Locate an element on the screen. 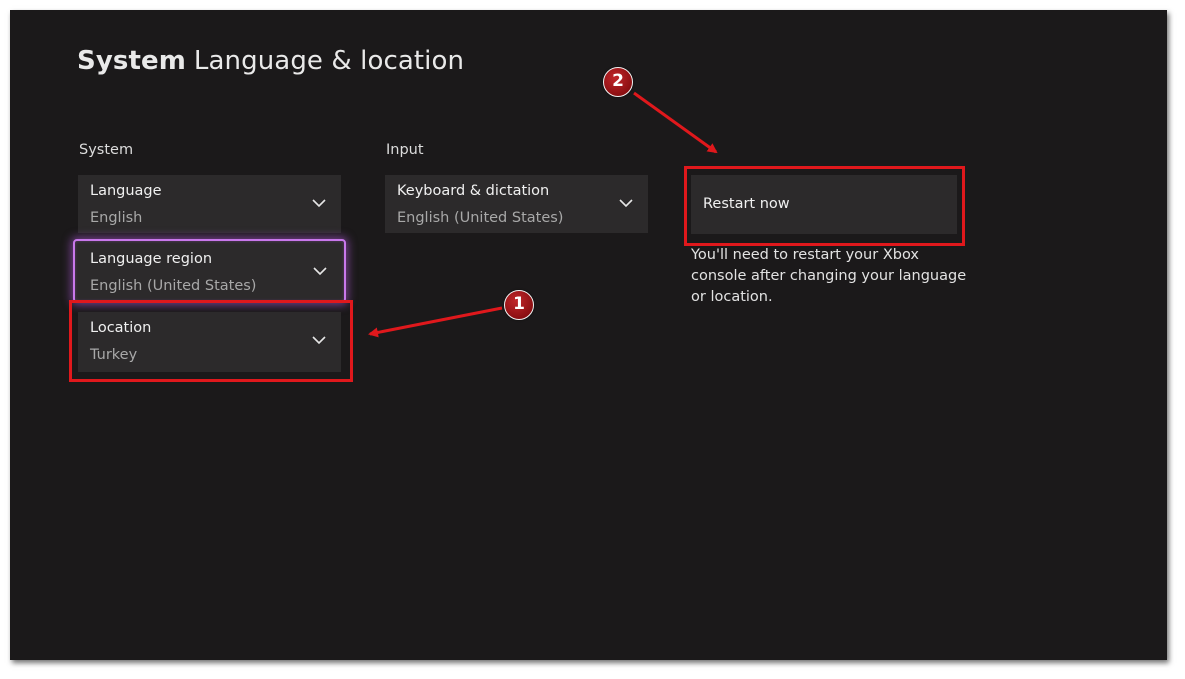 The width and height of the screenshot is (1185, 679). page-title: System Language & location is located at coordinates (270, 61).